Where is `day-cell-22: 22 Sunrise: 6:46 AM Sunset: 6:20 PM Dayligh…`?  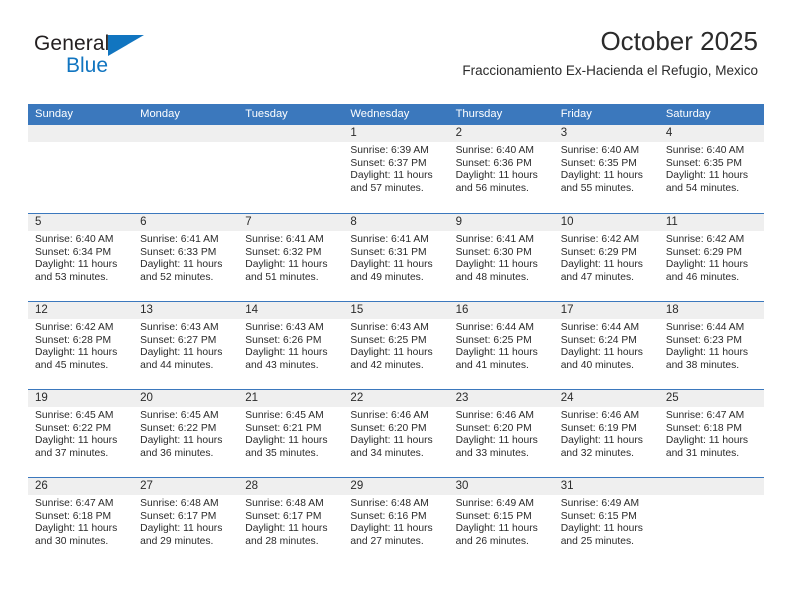 day-cell-22: 22 Sunrise: 6:46 AM Sunset: 6:20 PM Dayligh… is located at coordinates (396, 433).